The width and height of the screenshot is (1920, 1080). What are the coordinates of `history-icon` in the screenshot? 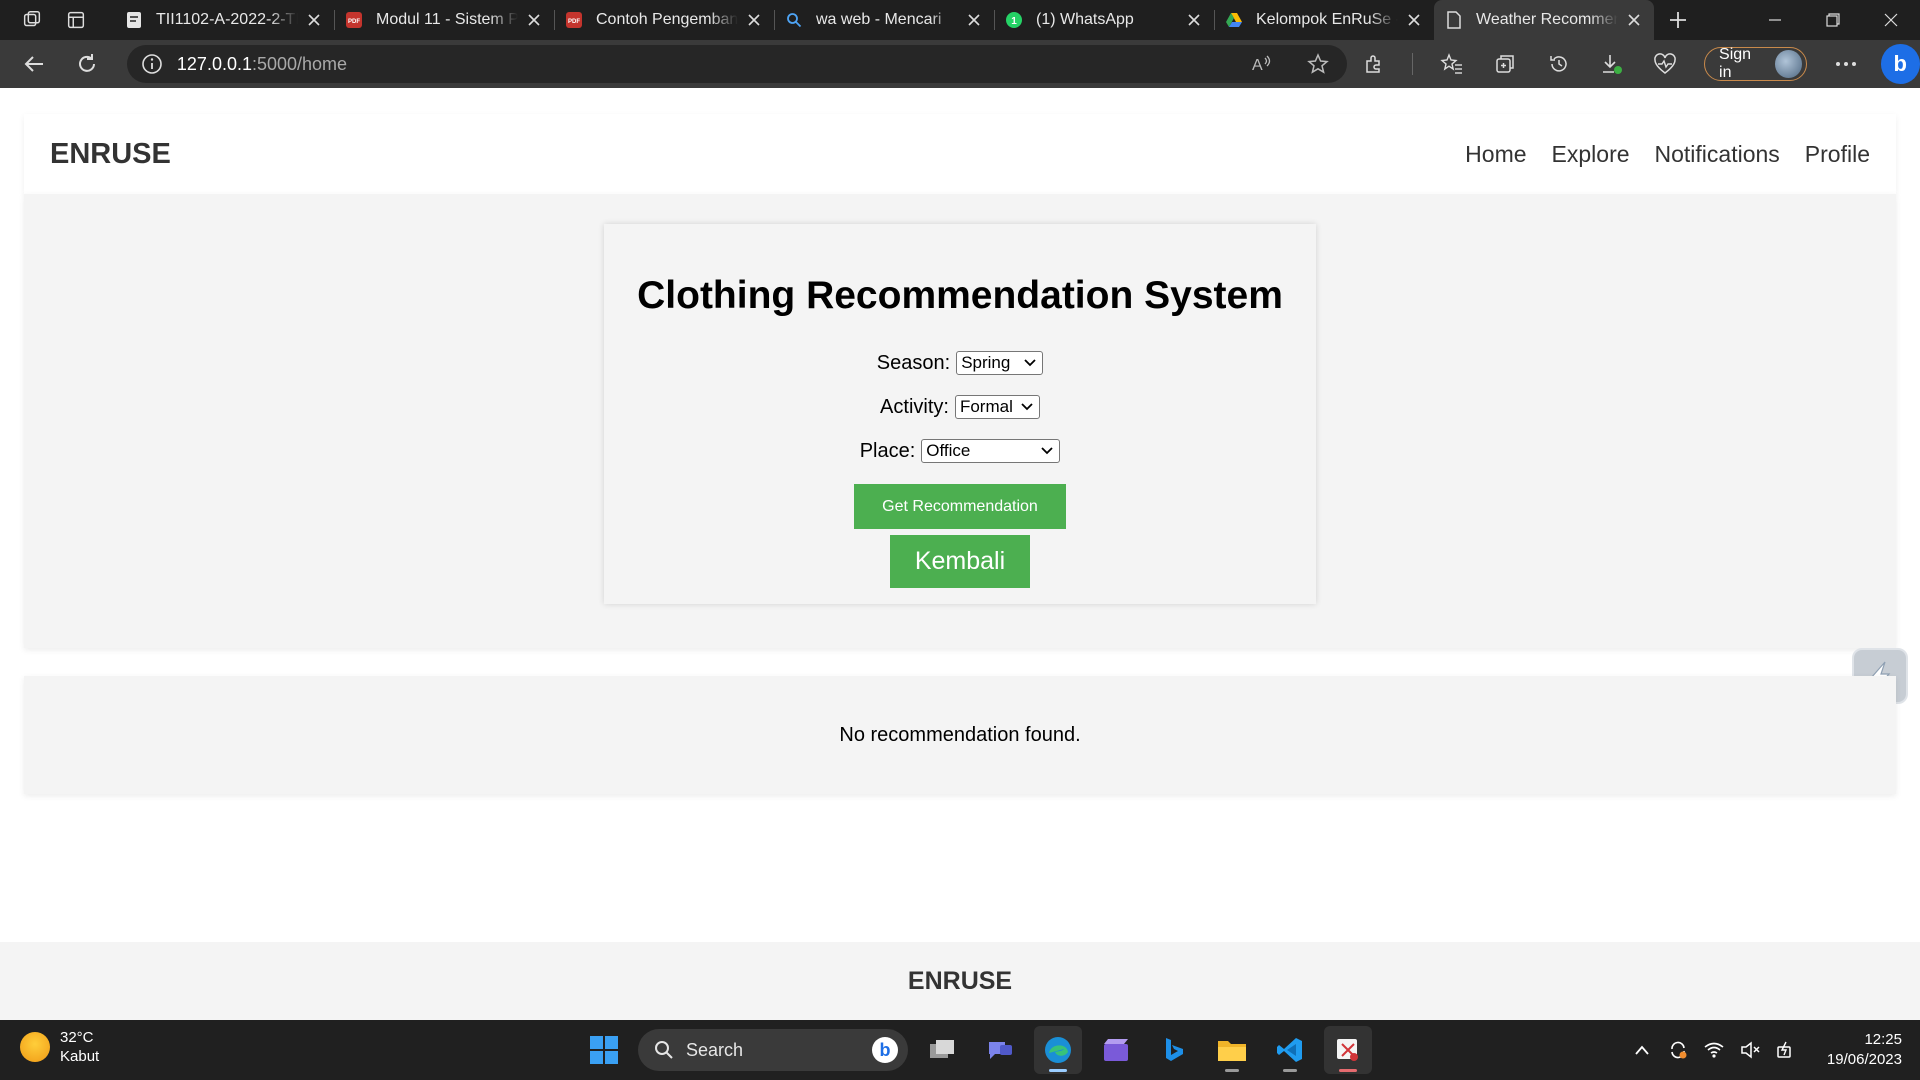 It's located at (1558, 64).